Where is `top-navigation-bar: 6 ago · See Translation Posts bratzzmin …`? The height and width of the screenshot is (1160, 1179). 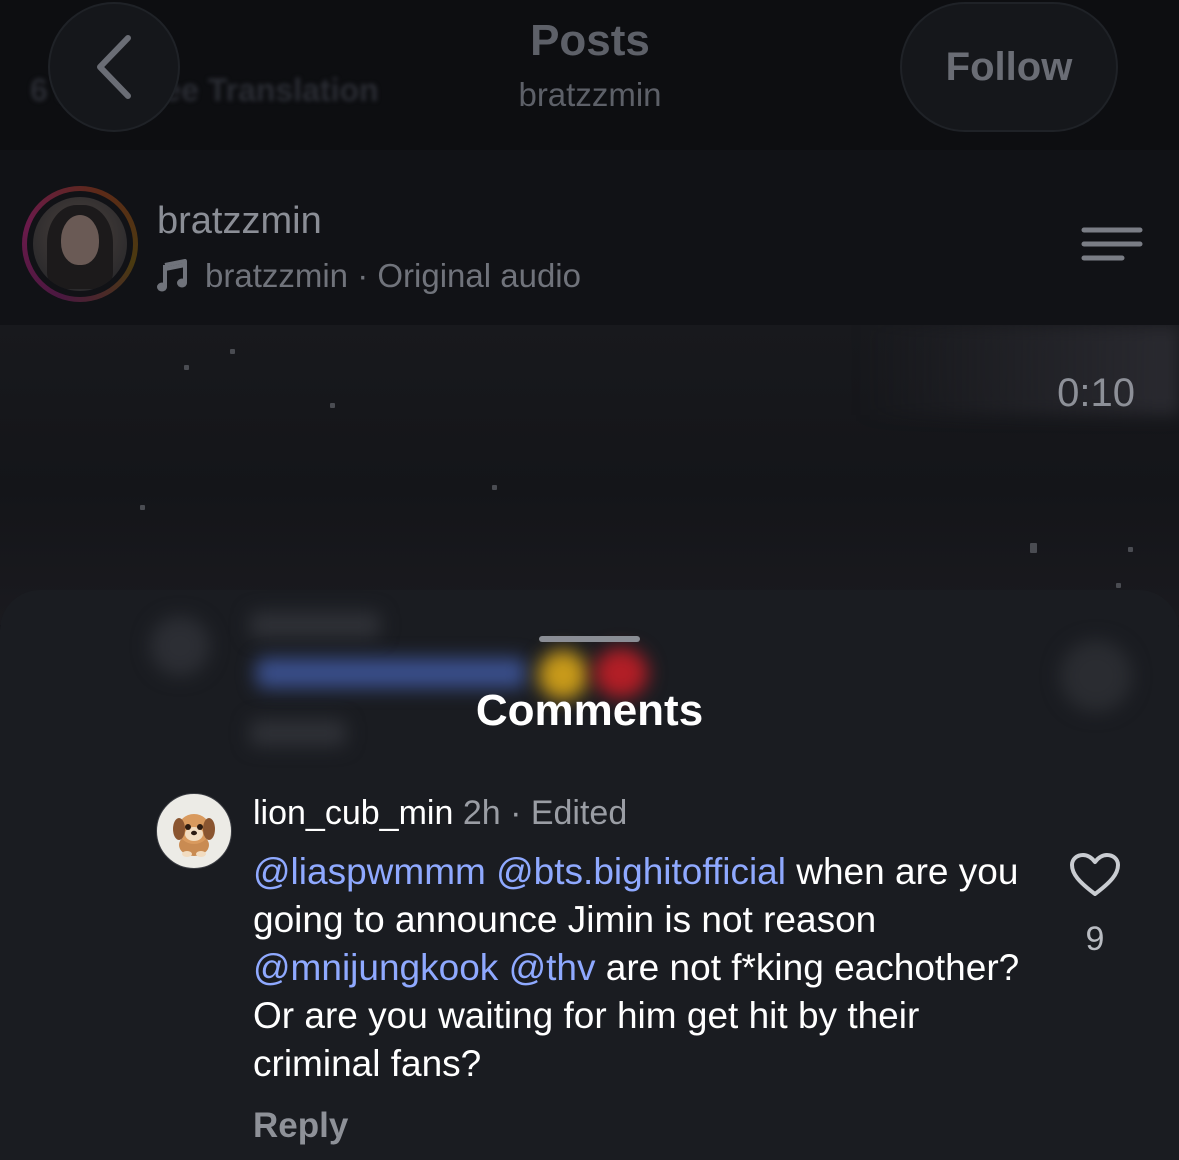 top-navigation-bar: 6 ago · See Translation Posts bratzzmin … is located at coordinates (589, 75).